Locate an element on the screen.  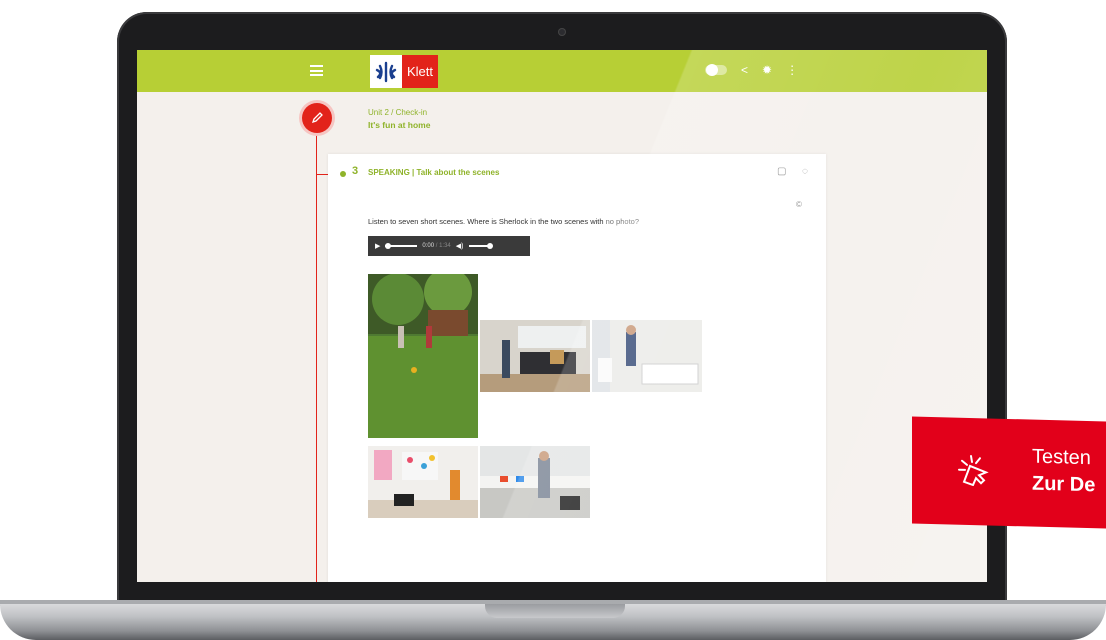
audio-time: 0:00 / 1:34 is located at coordinates (436, 246).